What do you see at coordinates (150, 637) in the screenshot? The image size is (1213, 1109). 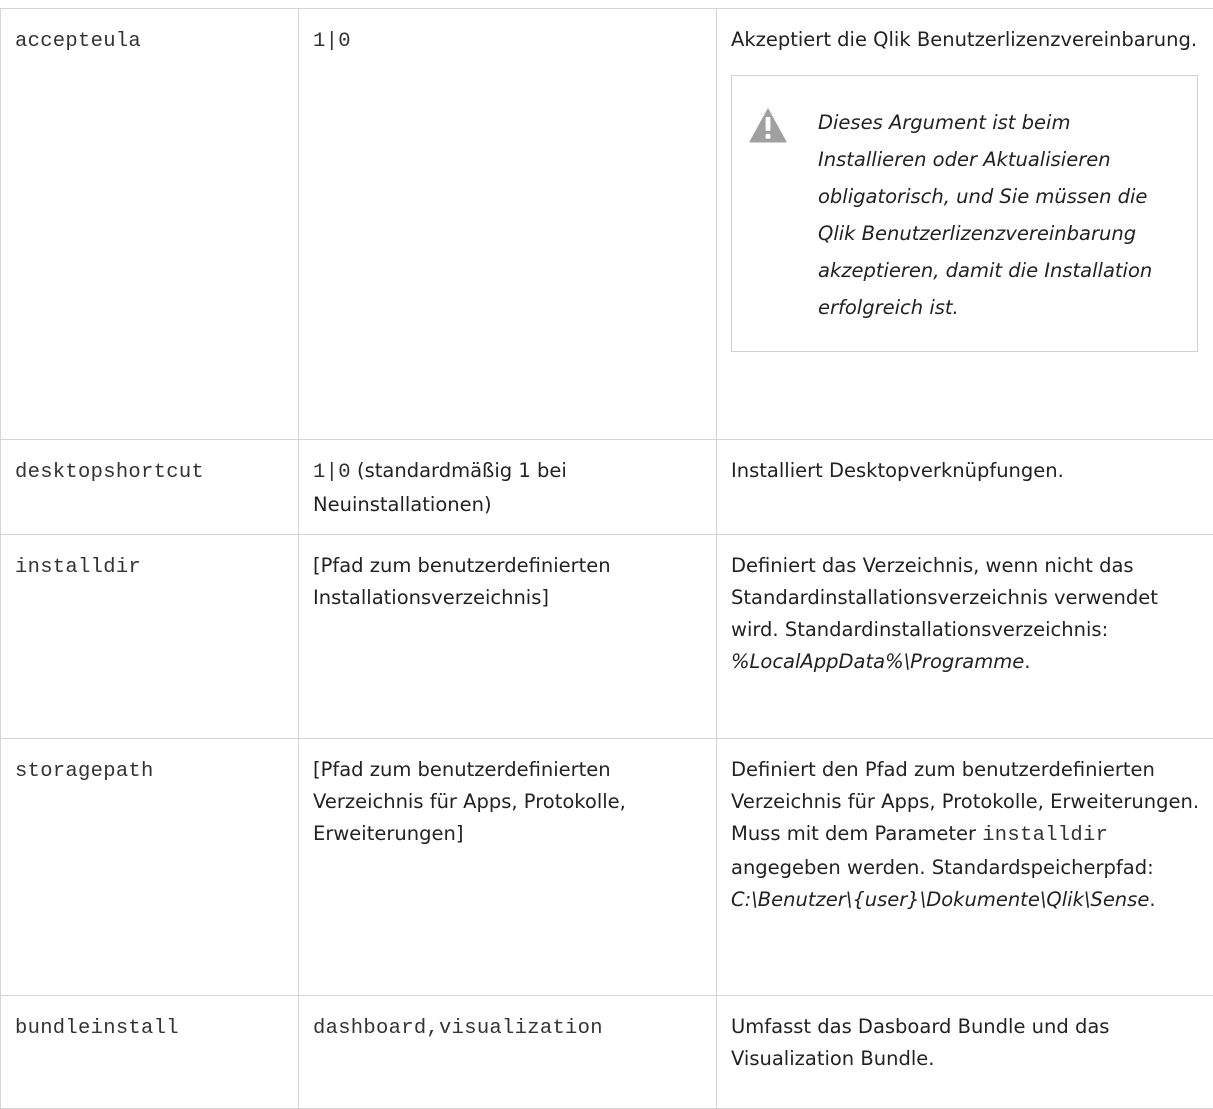 I see `parameter-cell: installdir` at bounding box center [150, 637].